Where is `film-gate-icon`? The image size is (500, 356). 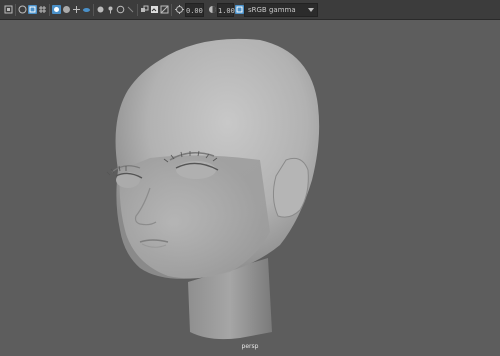
film-gate-icon is located at coordinates (56, 9).